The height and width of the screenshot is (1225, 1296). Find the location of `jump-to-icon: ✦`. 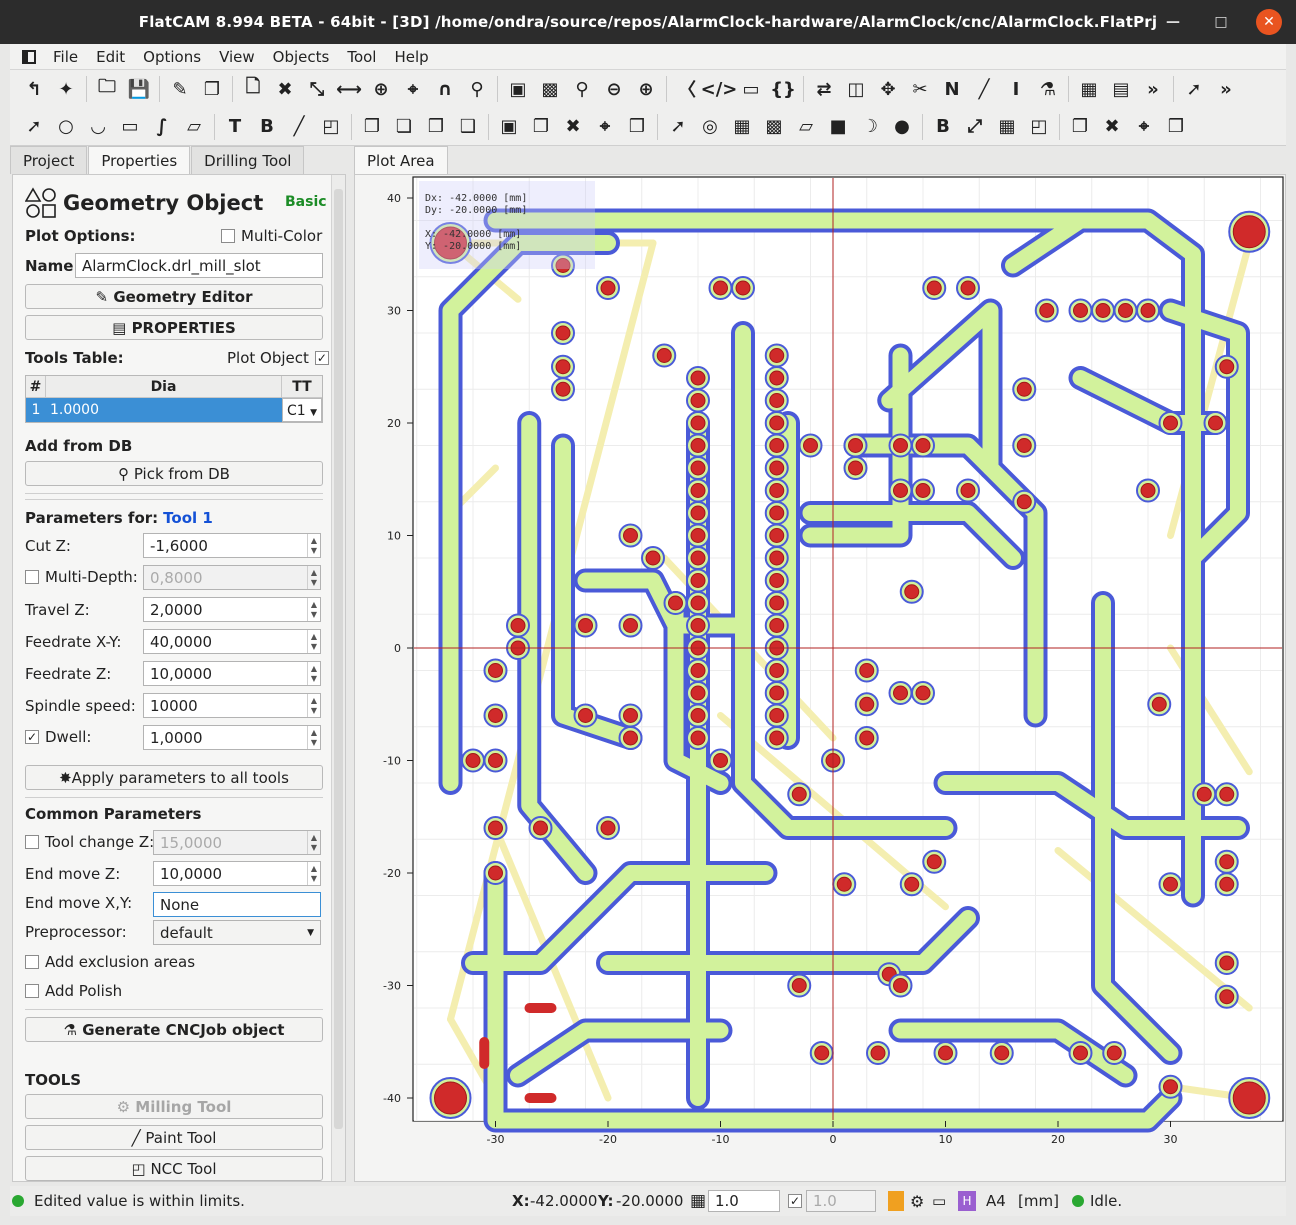

jump-to-icon: ✦ is located at coordinates (66, 89).